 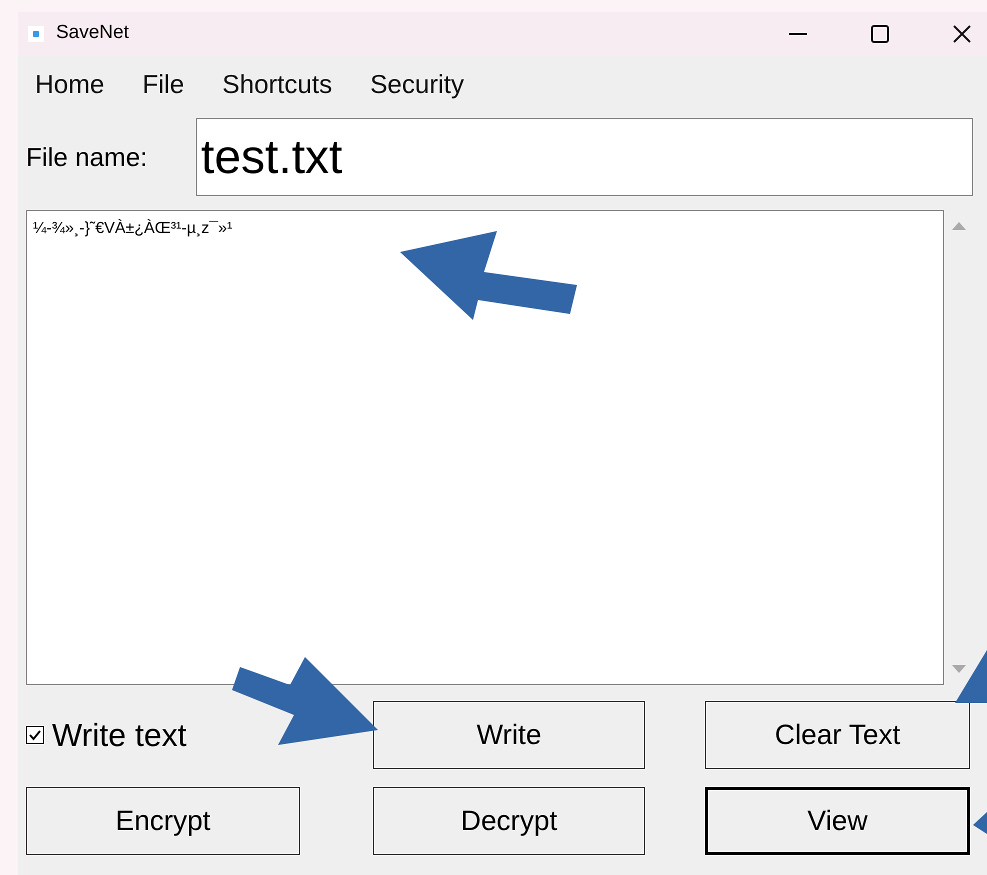 I want to click on menu-item: Shortcuts, so click(x=277, y=84).